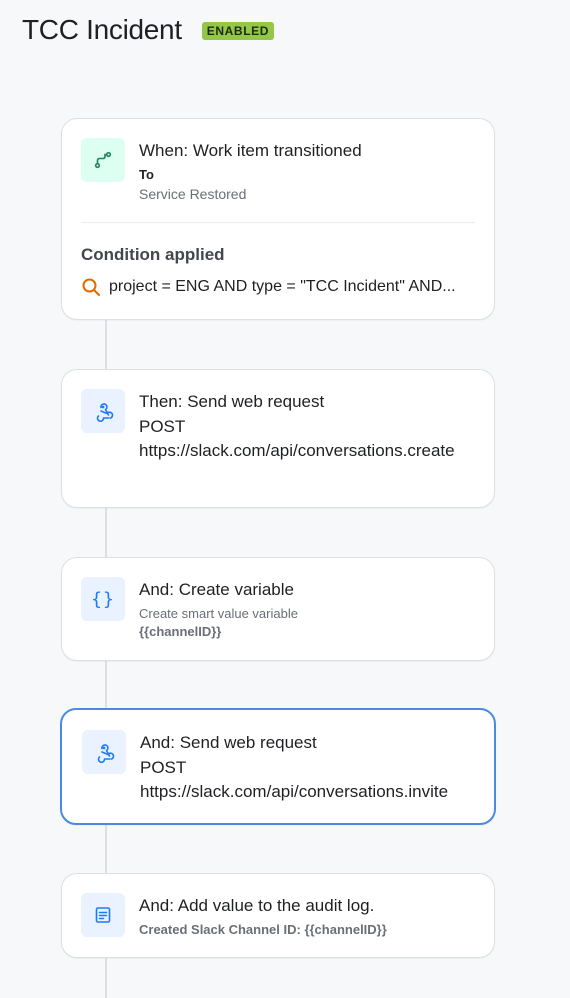 The width and height of the screenshot is (570, 998). I want to click on trigger-to-value: Service Restored, so click(193, 194).